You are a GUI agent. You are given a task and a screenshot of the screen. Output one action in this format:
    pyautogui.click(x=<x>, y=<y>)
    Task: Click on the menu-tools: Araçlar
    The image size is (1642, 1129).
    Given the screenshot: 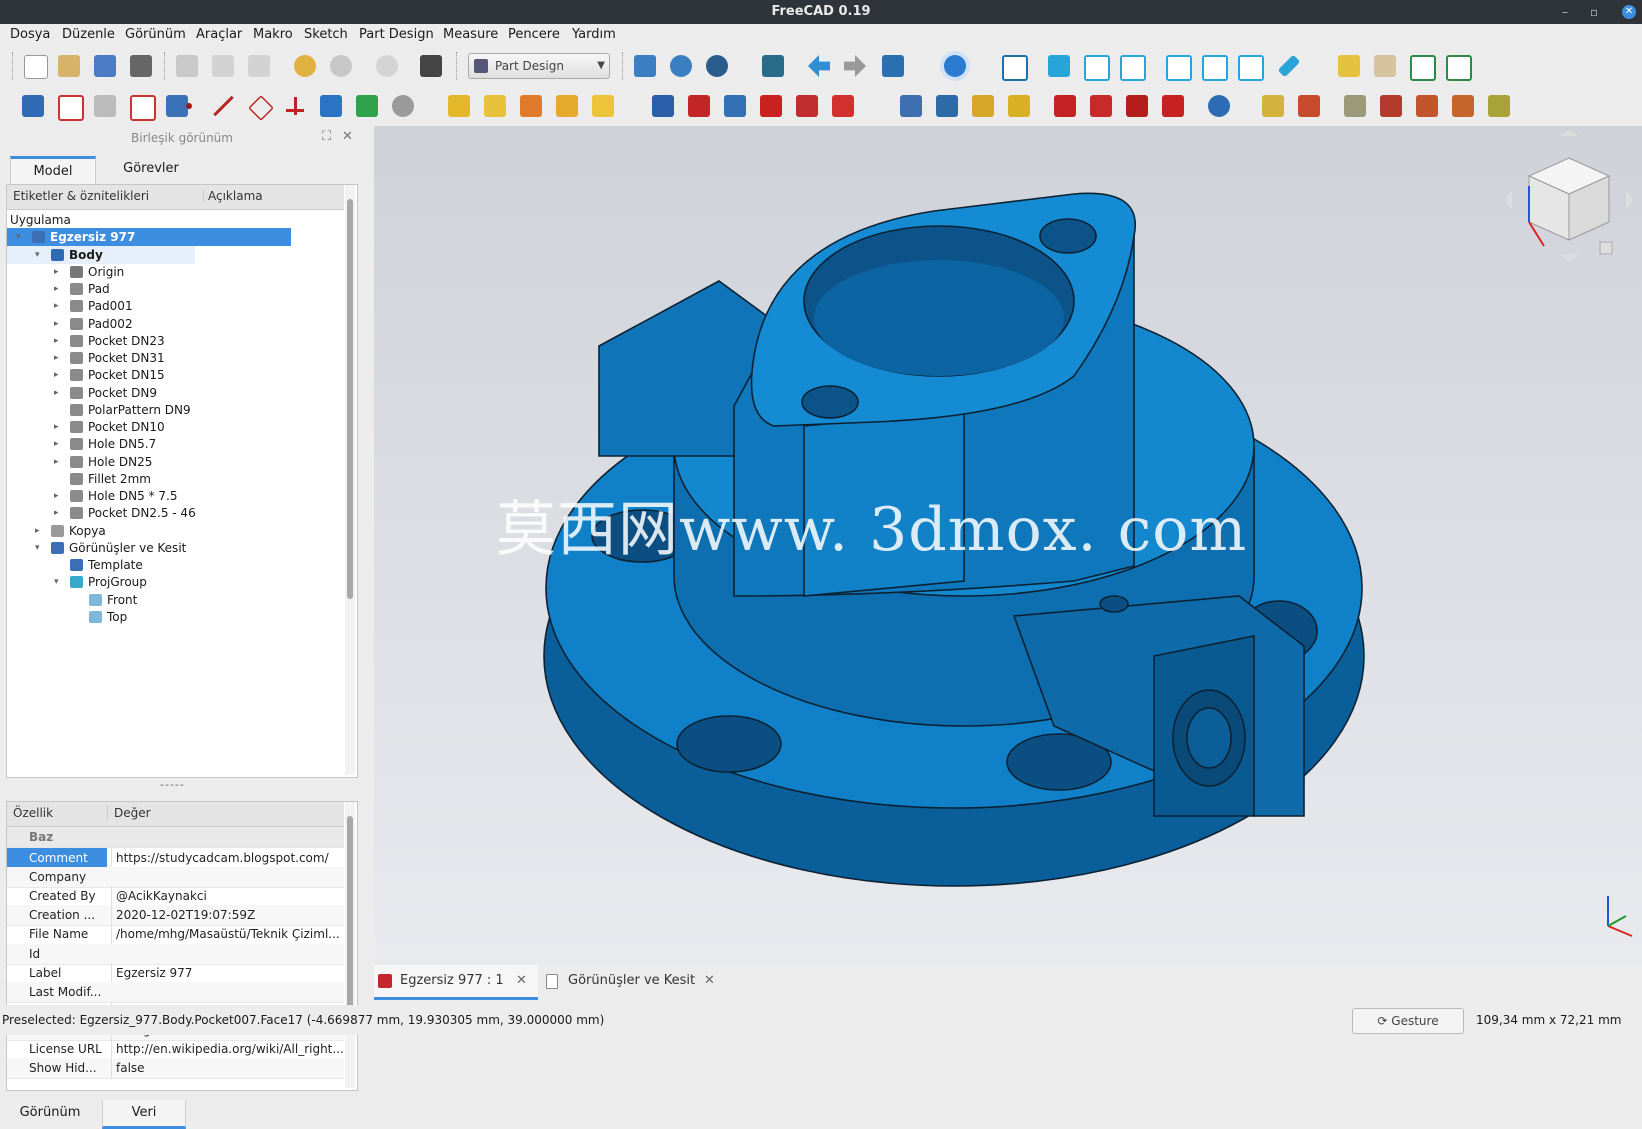 What is the action you would take?
    pyautogui.click(x=219, y=34)
    